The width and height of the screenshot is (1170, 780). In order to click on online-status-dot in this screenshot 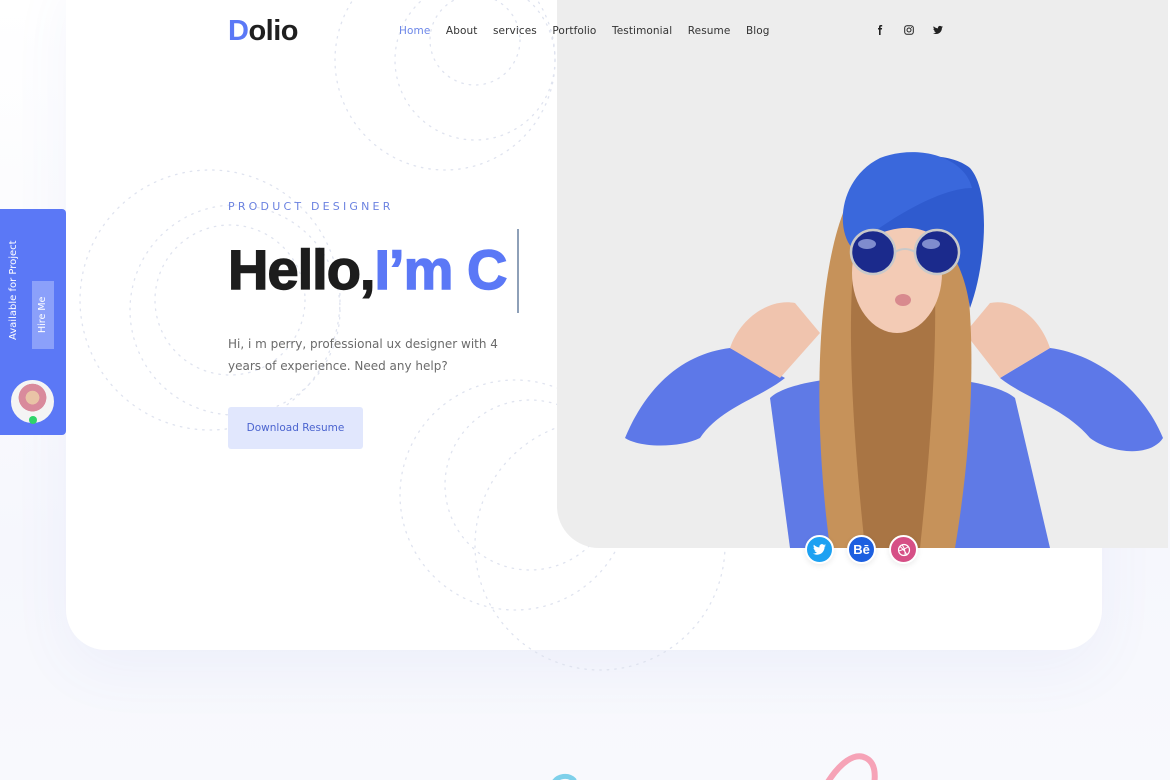, I will do `click(33, 420)`.